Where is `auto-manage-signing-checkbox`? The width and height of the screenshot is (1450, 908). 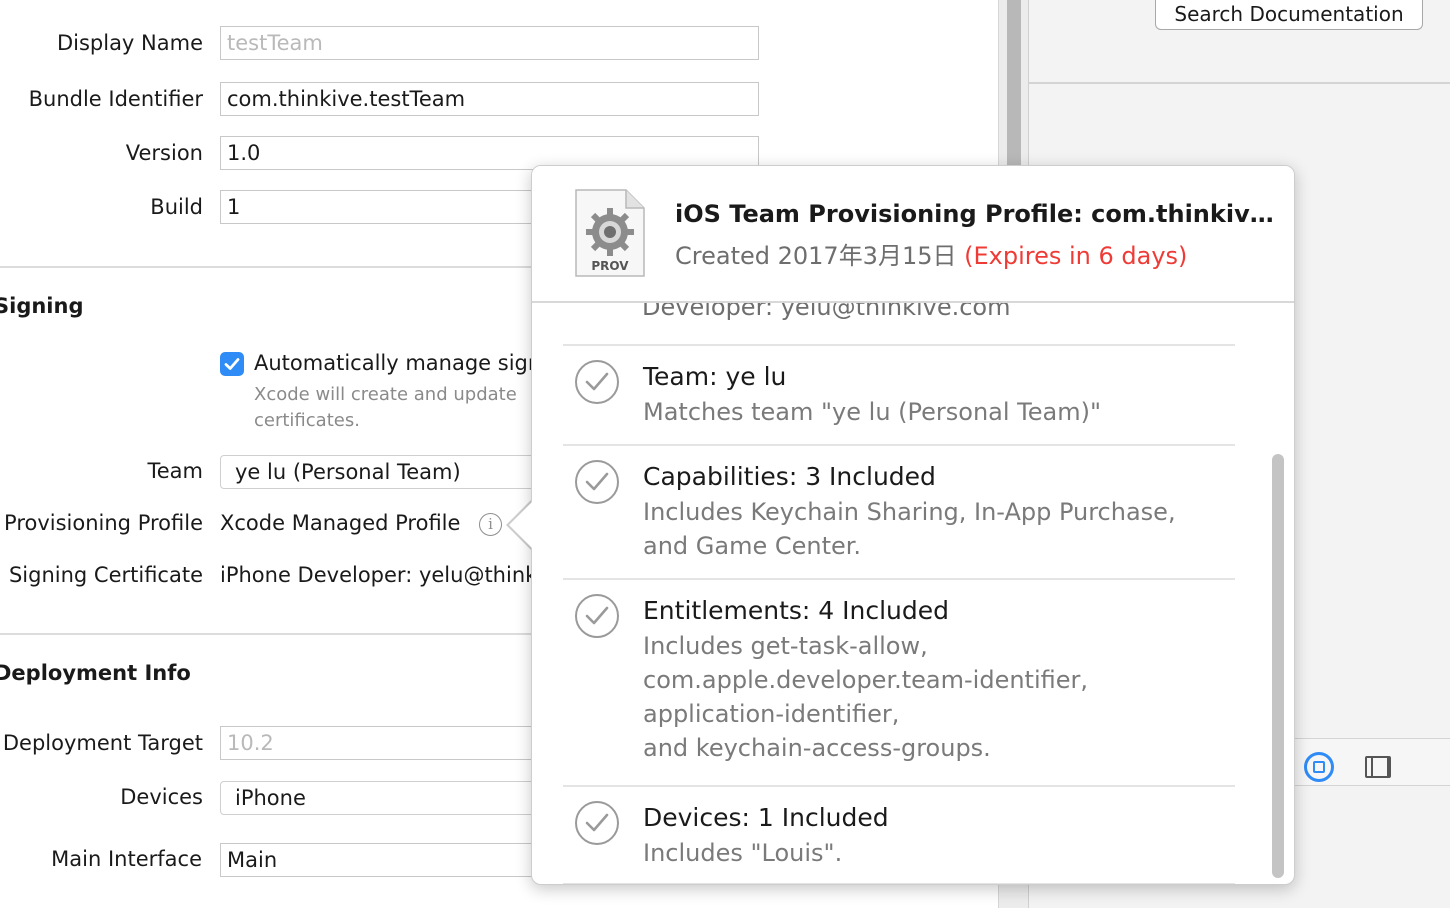 auto-manage-signing-checkbox is located at coordinates (232, 364).